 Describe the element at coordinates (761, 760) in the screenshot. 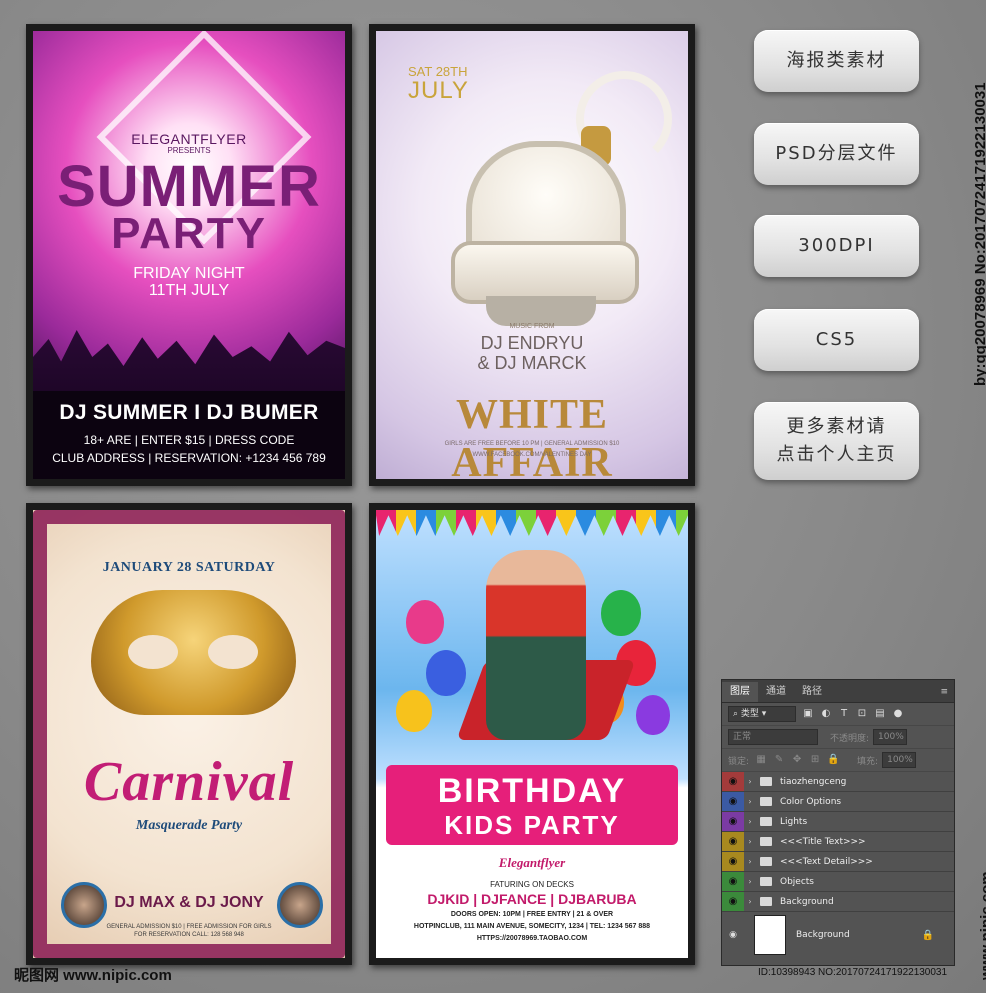

I see `lock-transparent-icon: ▦` at that location.